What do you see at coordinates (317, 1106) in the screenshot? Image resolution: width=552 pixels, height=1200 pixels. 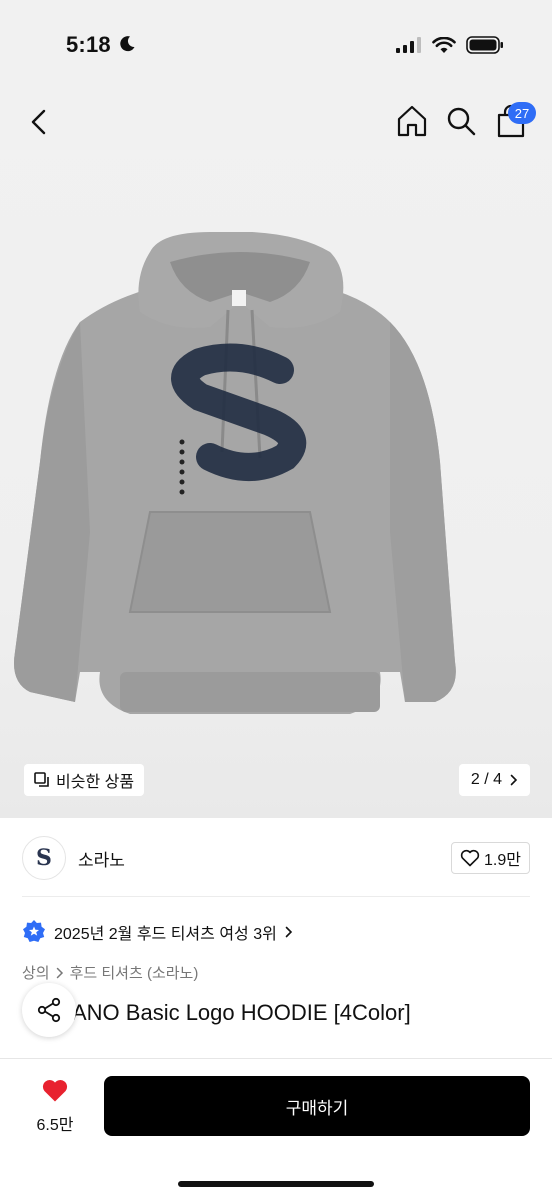 I see `buy-button: 구매하기` at bounding box center [317, 1106].